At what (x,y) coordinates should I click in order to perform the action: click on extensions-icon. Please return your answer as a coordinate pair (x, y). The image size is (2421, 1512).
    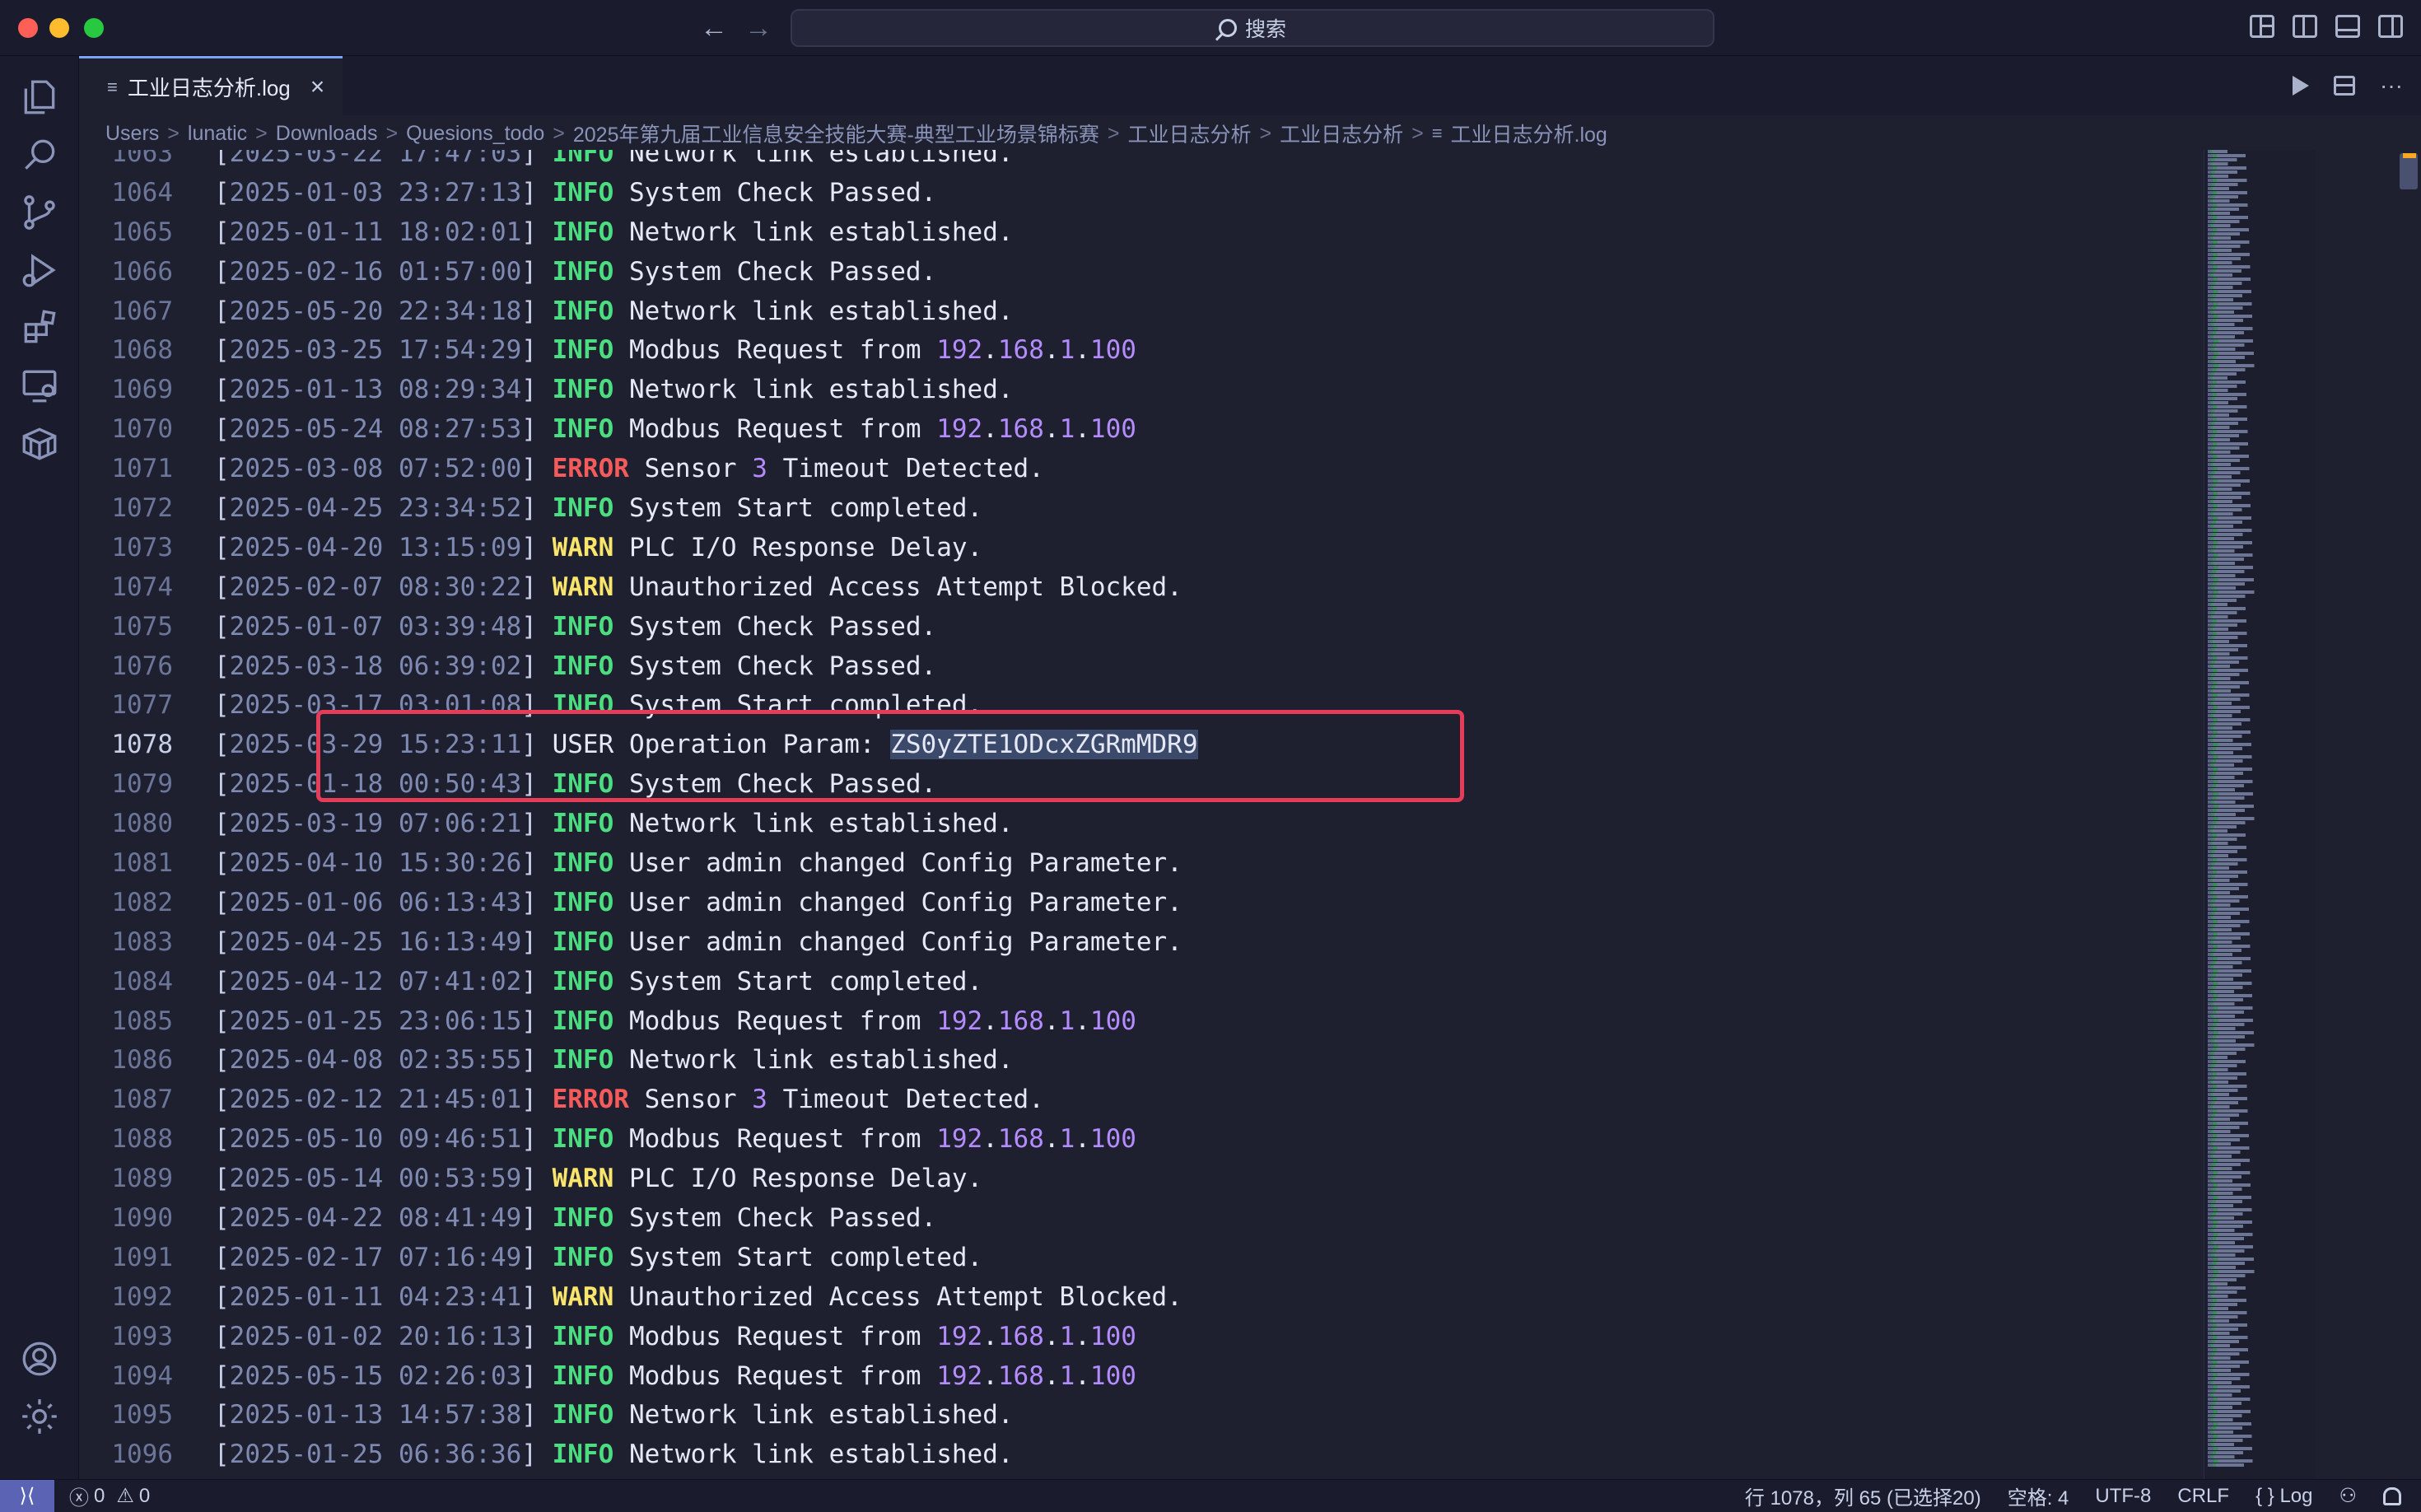
    Looking at the image, I should click on (39, 327).